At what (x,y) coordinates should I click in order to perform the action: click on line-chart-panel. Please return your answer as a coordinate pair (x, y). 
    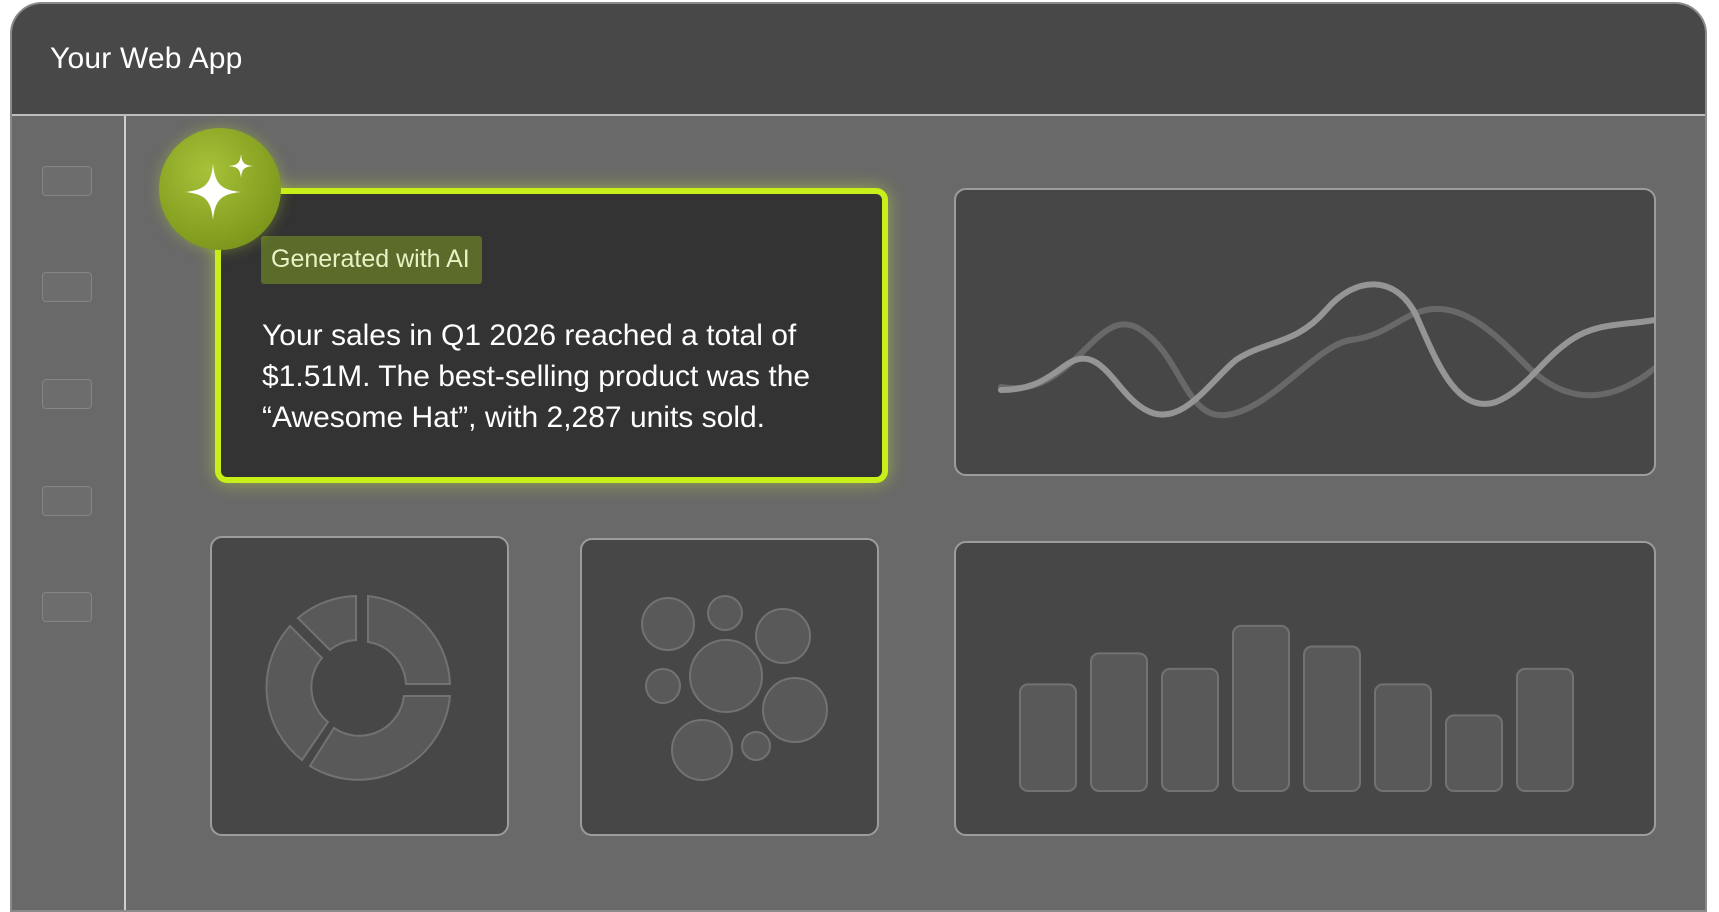
    Looking at the image, I should click on (1329, 332).